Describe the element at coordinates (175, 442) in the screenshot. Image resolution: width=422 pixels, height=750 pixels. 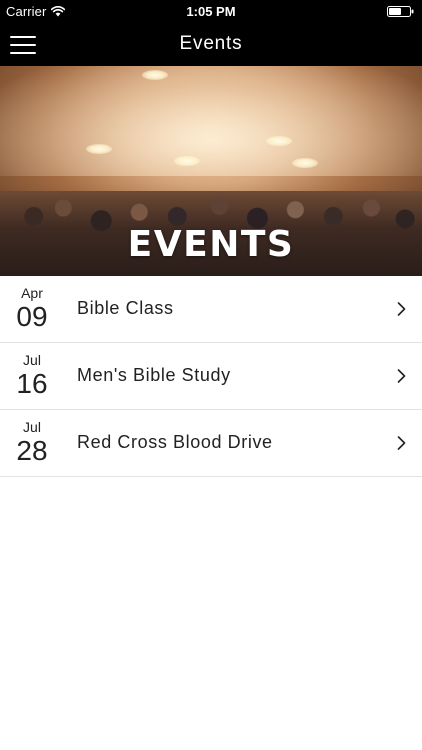
I see `event-title: Red Cross Blood Drive` at that location.